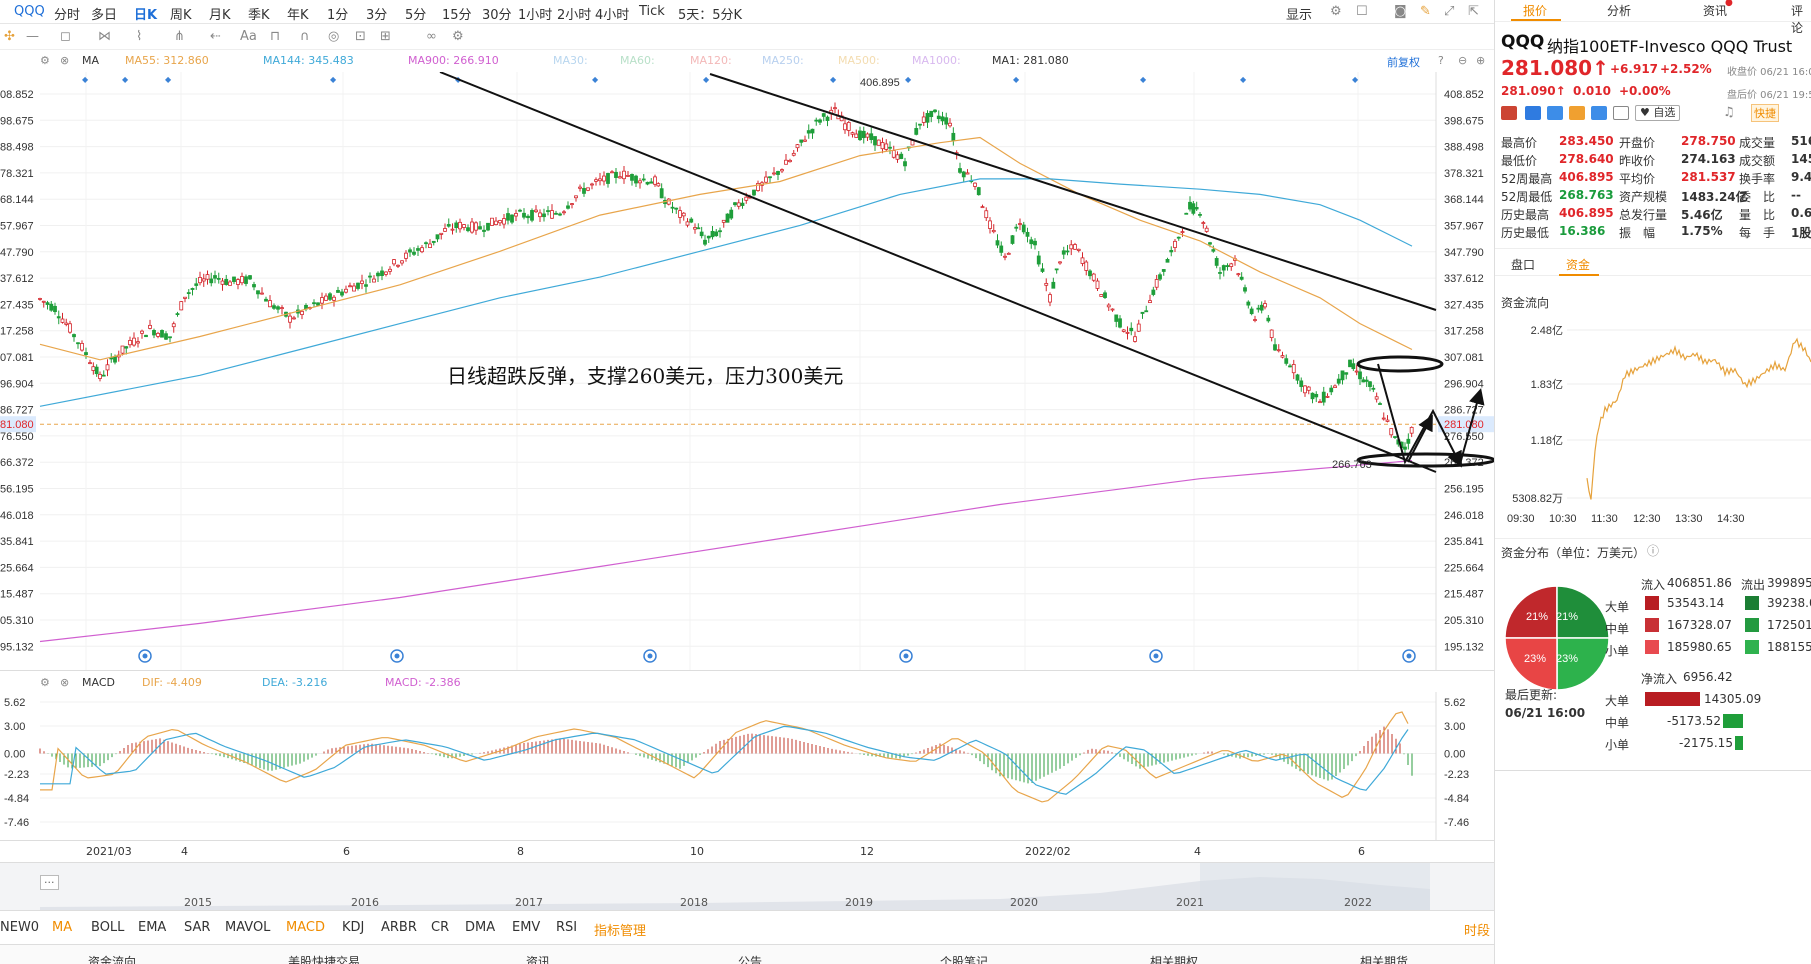  What do you see at coordinates (1658, 113) in the screenshot?
I see `watchlist-button: ♥ 自选` at bounding box center [1658, 113].